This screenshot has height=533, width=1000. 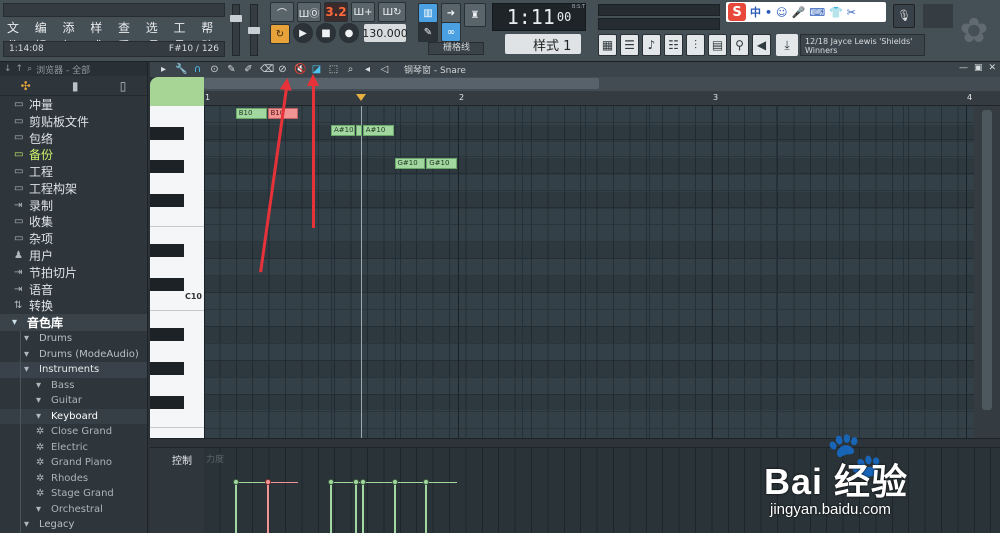 I want to click on snap-button: 3.2, so click(x=336, y=12).